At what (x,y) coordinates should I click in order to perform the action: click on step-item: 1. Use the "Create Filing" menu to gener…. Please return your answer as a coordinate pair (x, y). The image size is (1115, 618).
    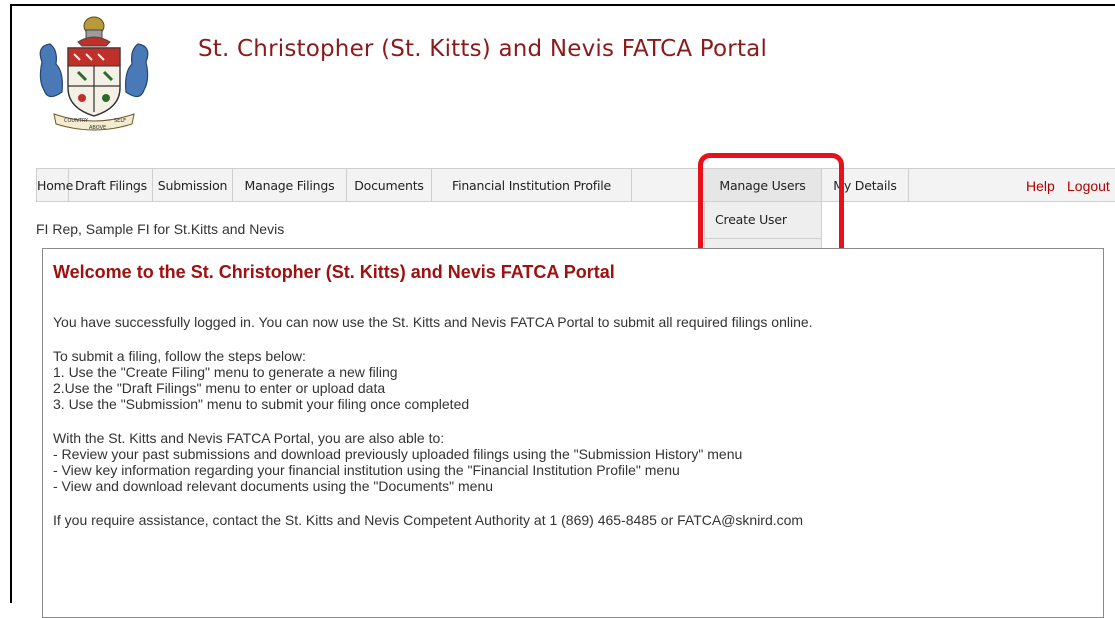
    Looking at the image, I should click on (225, 372).